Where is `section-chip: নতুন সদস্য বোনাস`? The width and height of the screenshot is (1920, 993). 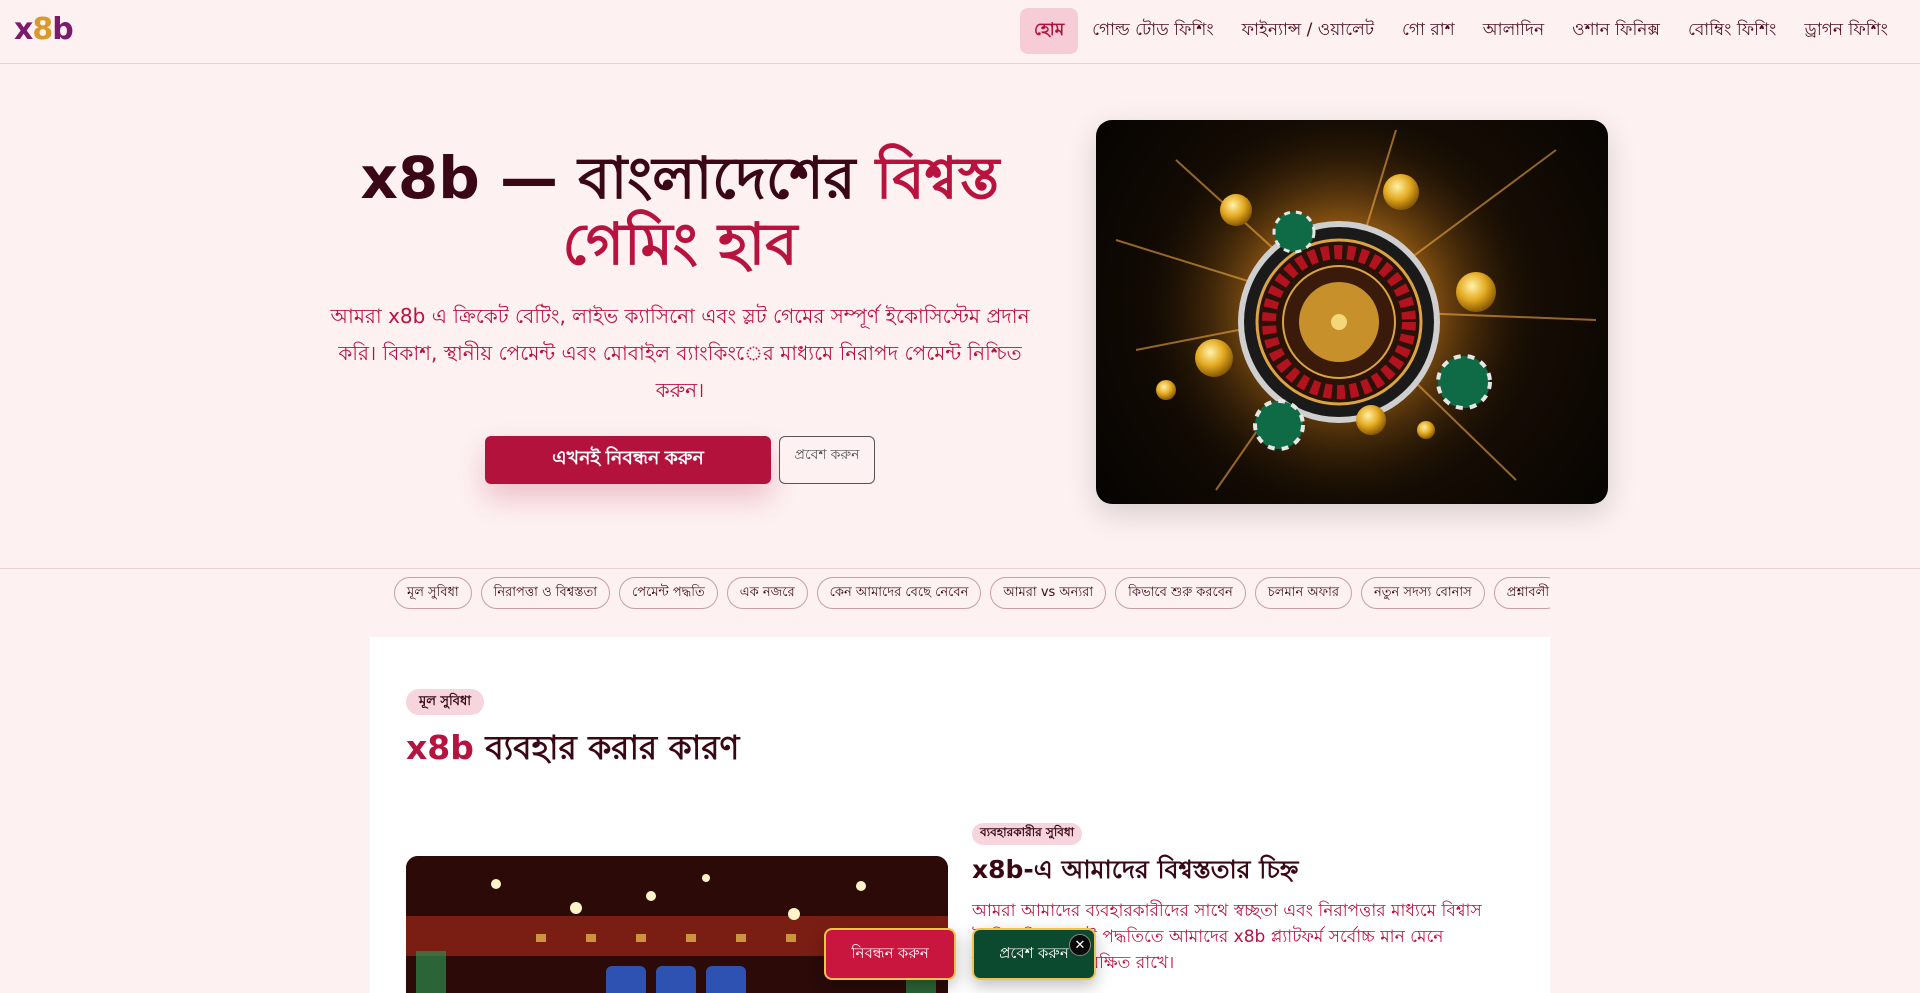
section-chip: নতুন সদস্য বোনাস is located at coordinates (1423, 593).